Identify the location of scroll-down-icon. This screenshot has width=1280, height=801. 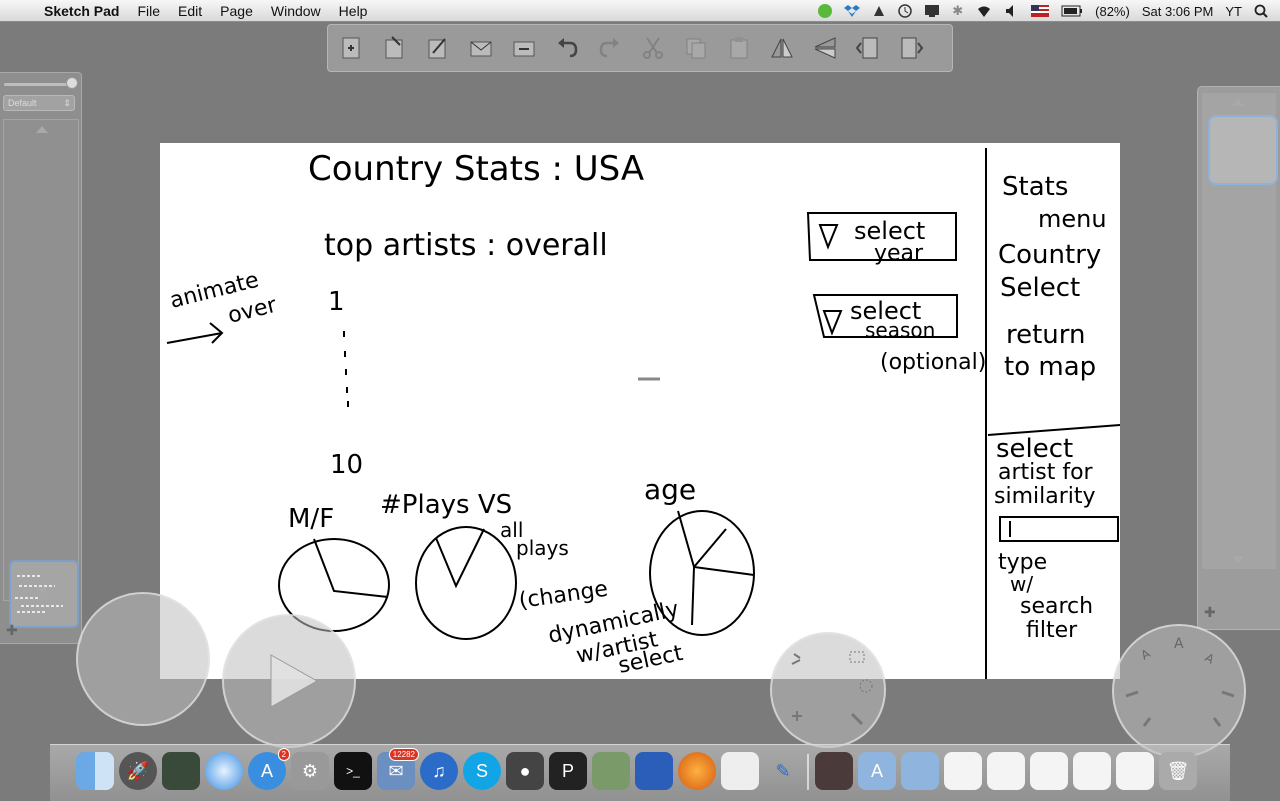
(42, 590).